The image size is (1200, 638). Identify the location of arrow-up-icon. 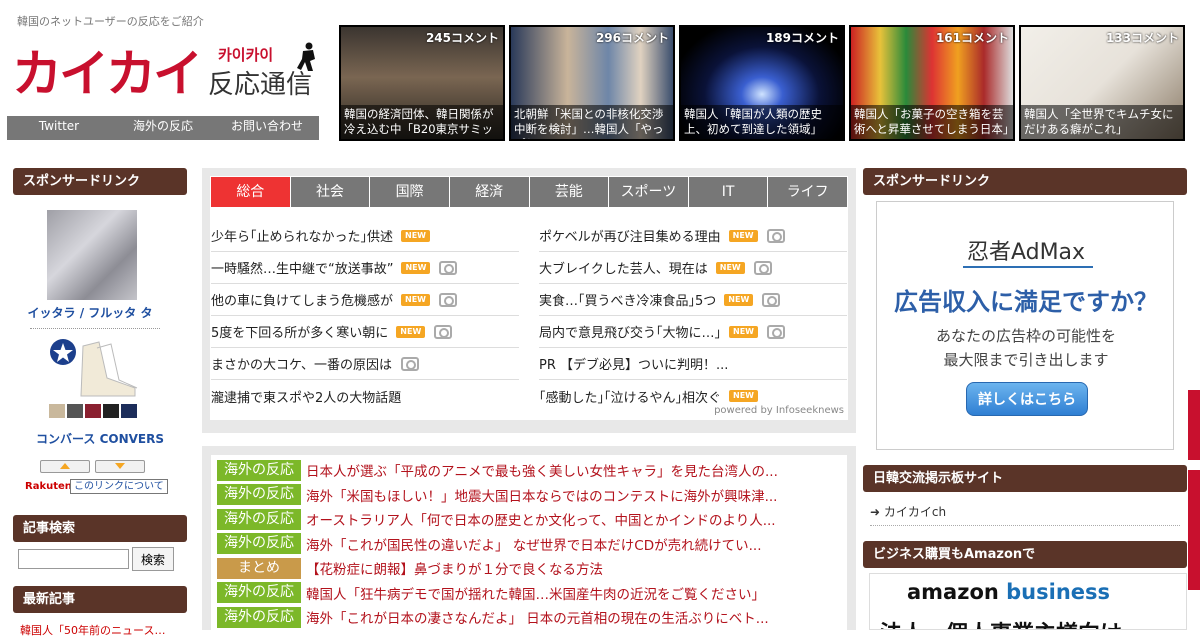
(65, 466).